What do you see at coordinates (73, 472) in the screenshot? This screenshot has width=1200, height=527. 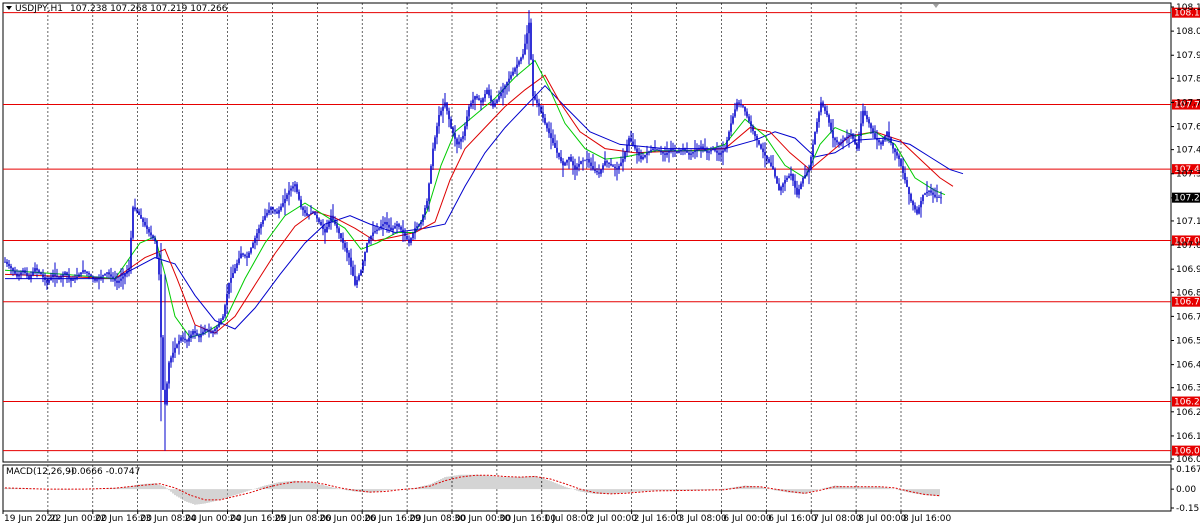 I see `macd-header: MACD(12,26,9) -0.0666 -0.0747` at bounding box center [73, 472].